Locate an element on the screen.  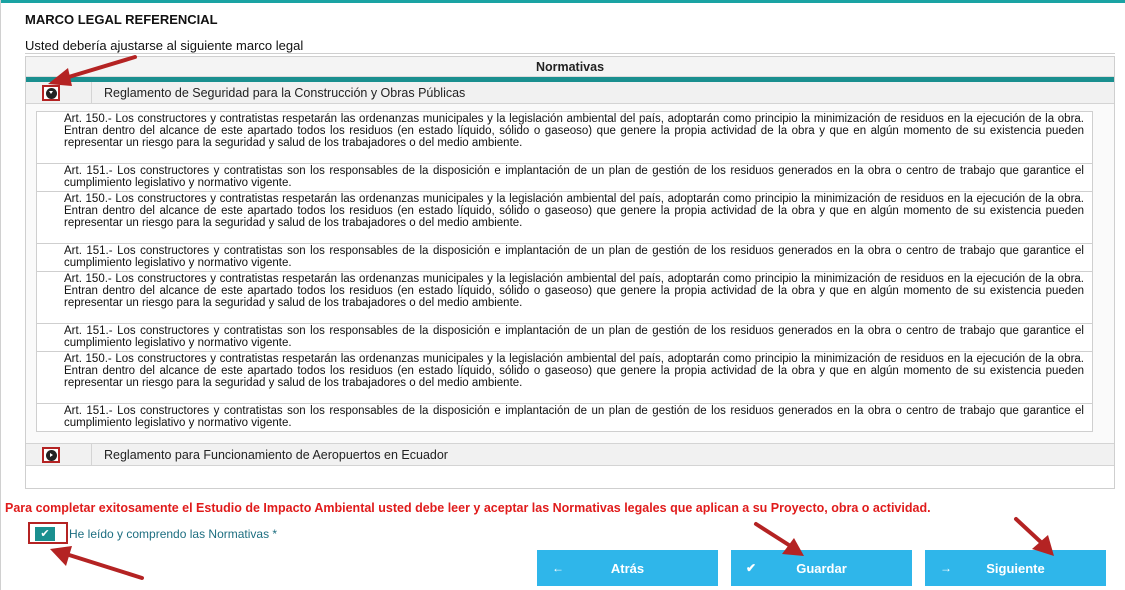
back-button-label: Atrás is located at coordinates (627, 568).